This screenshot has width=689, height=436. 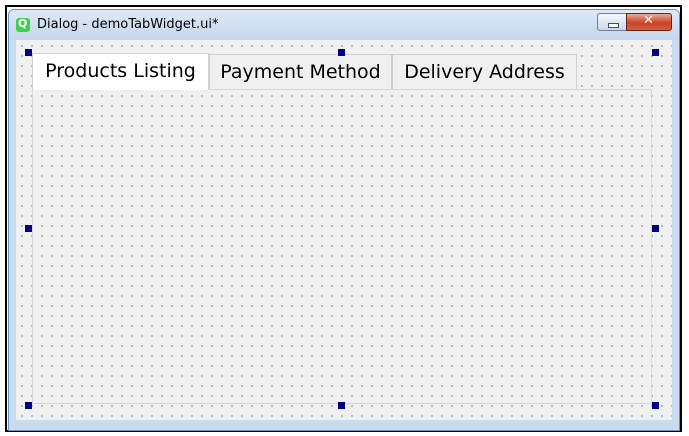 I want to click on window-title: Dialog - demoTabWidget.ui*, so click(x=128, y=24).